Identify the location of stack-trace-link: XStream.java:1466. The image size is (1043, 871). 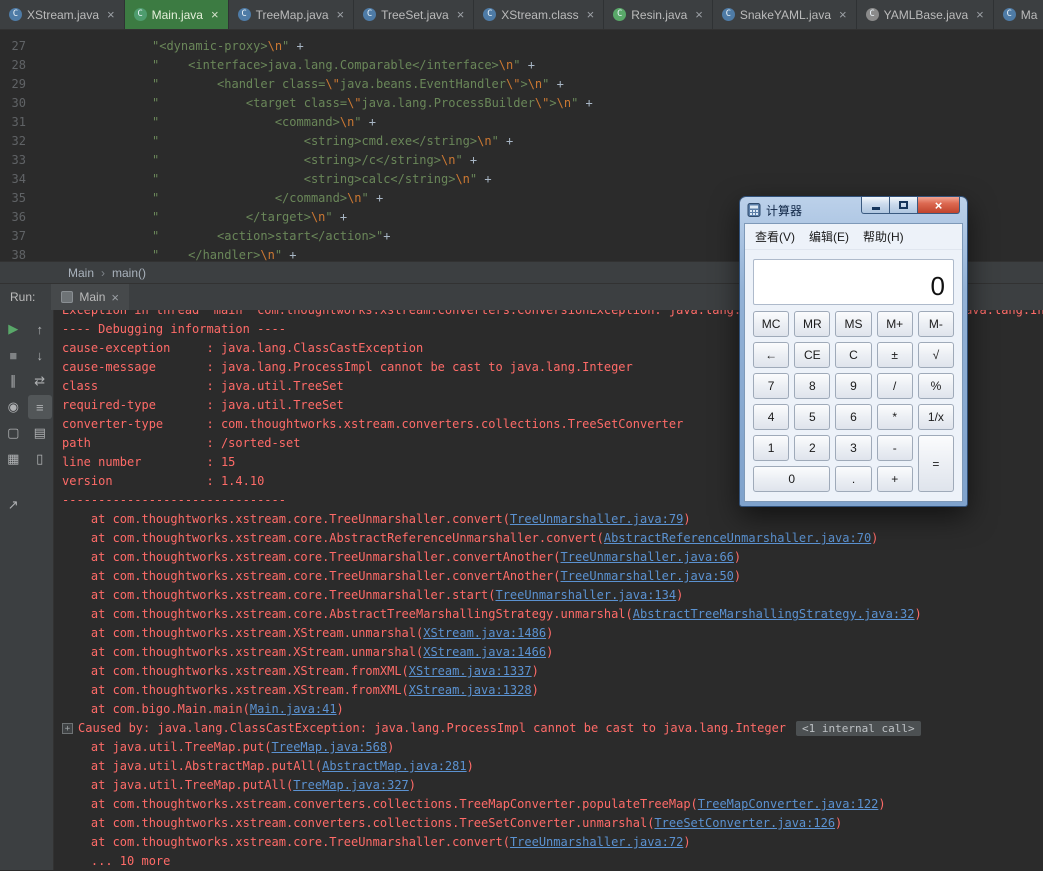
(484, 652).